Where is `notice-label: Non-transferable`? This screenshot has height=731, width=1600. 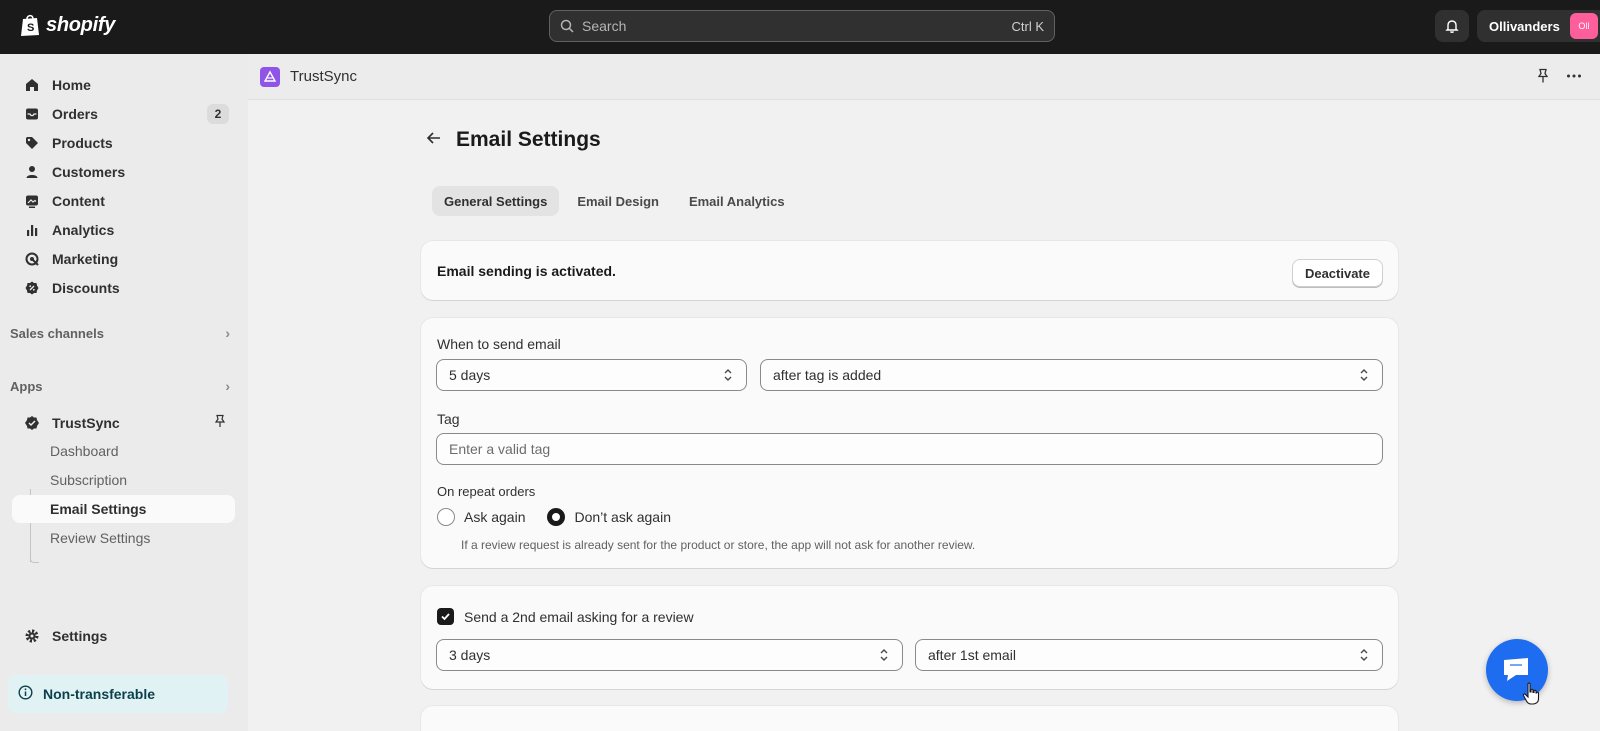 notice-label: Non-transferable is located at coordinates (99, 694).